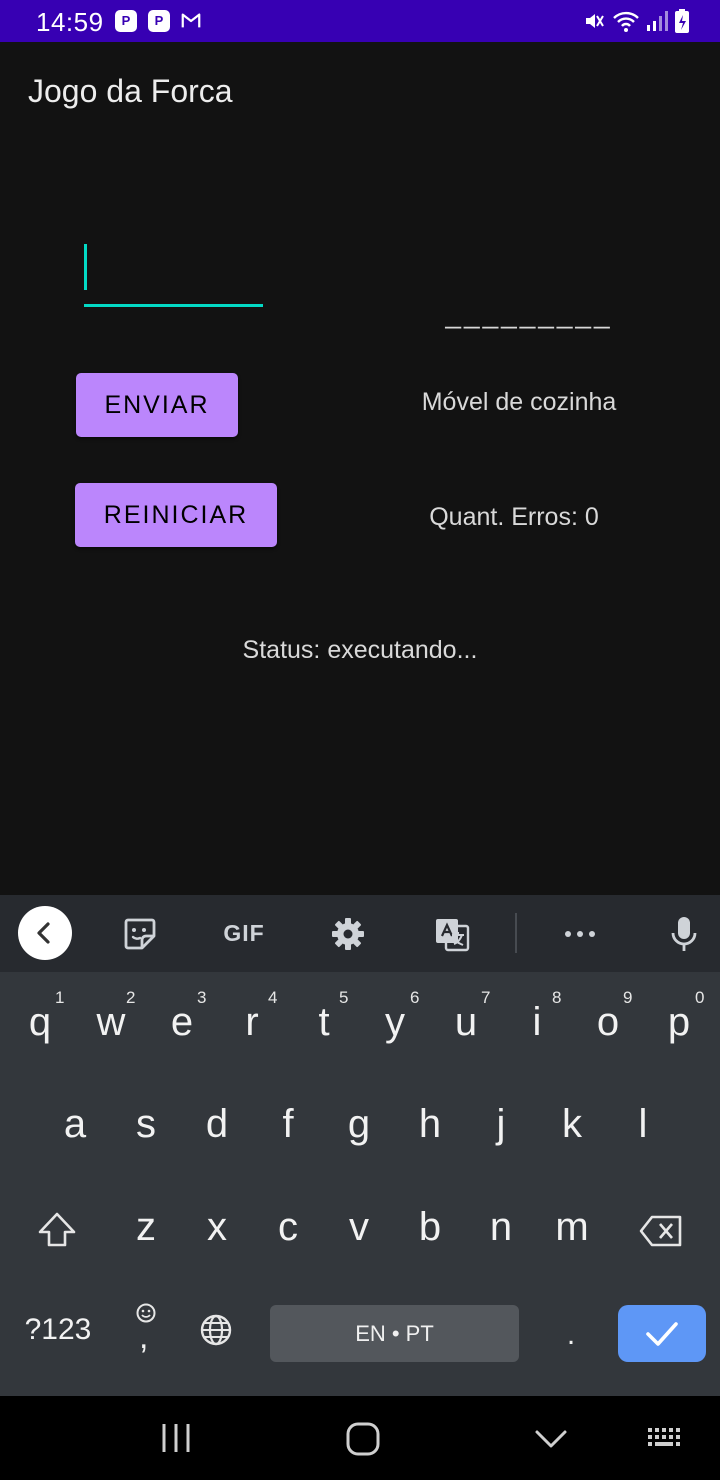 This screenshot has height=1480, width=720. What do you see at coordinates (111, 1022) in the screenshot?
I see `key-w: w` at bounding box center [111, 1022].